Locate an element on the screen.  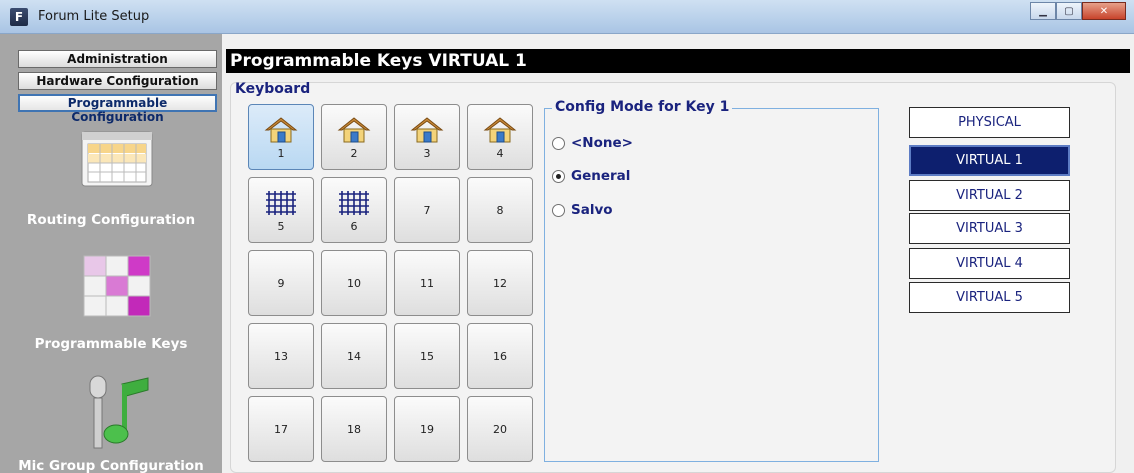
virtual-1-button: VIRTUAL 1 is located at coordinates (989, 160).